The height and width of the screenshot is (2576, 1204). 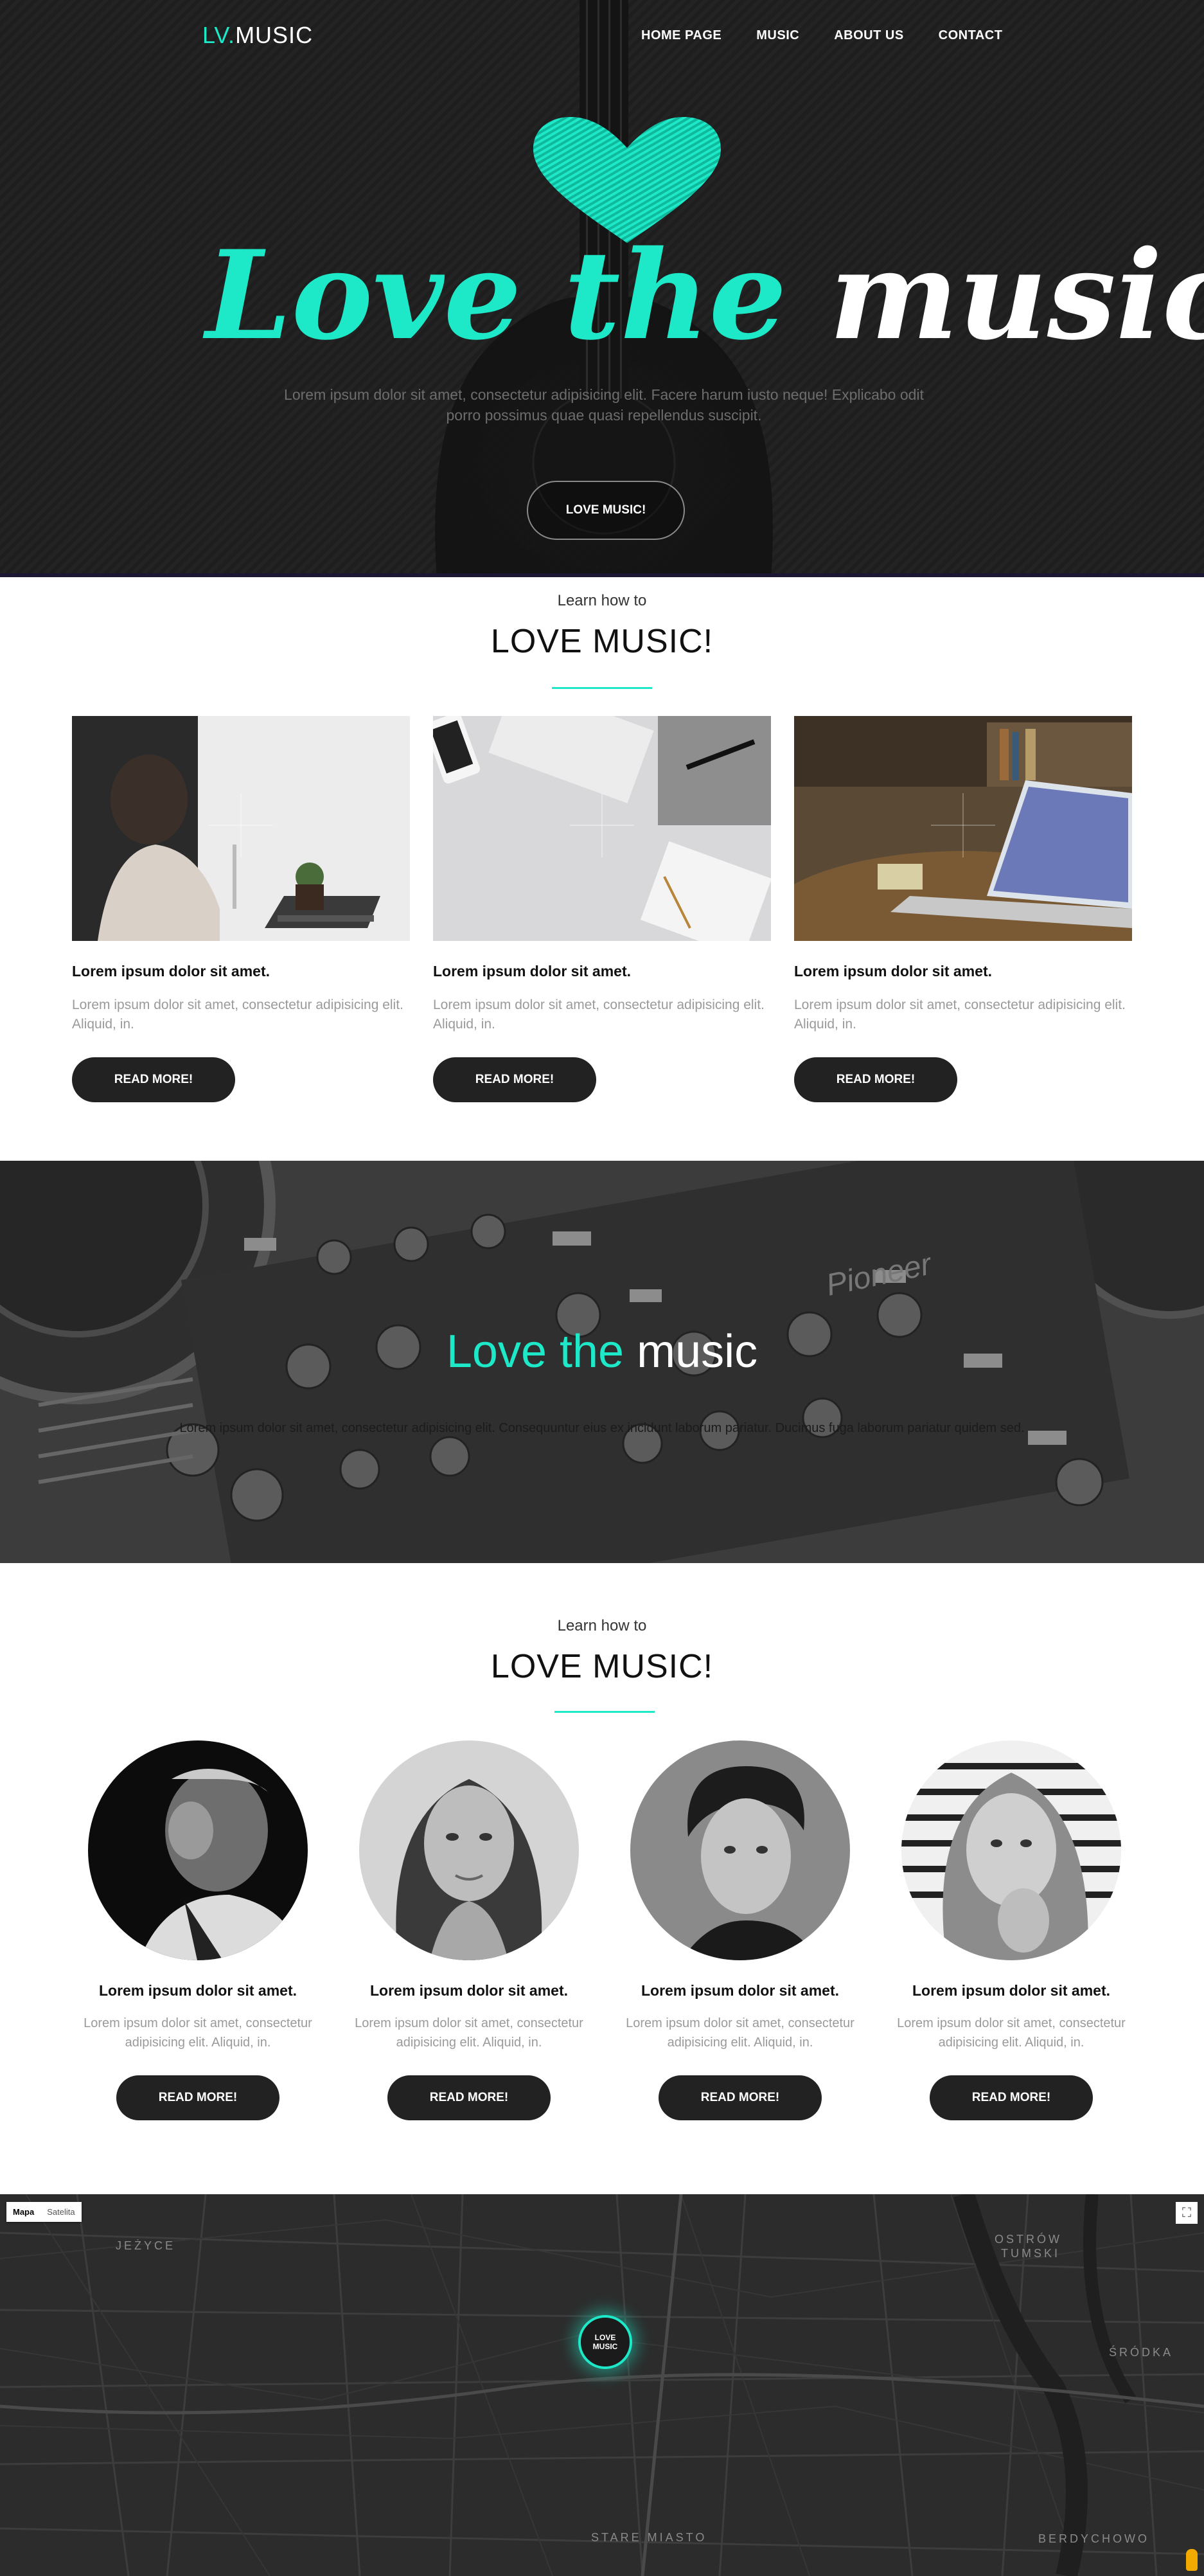 What do you see at coordinates (1192, 2560) in the screenshot?
I see `street-view-pegman-icon` at bounding box center [1192, 2560].